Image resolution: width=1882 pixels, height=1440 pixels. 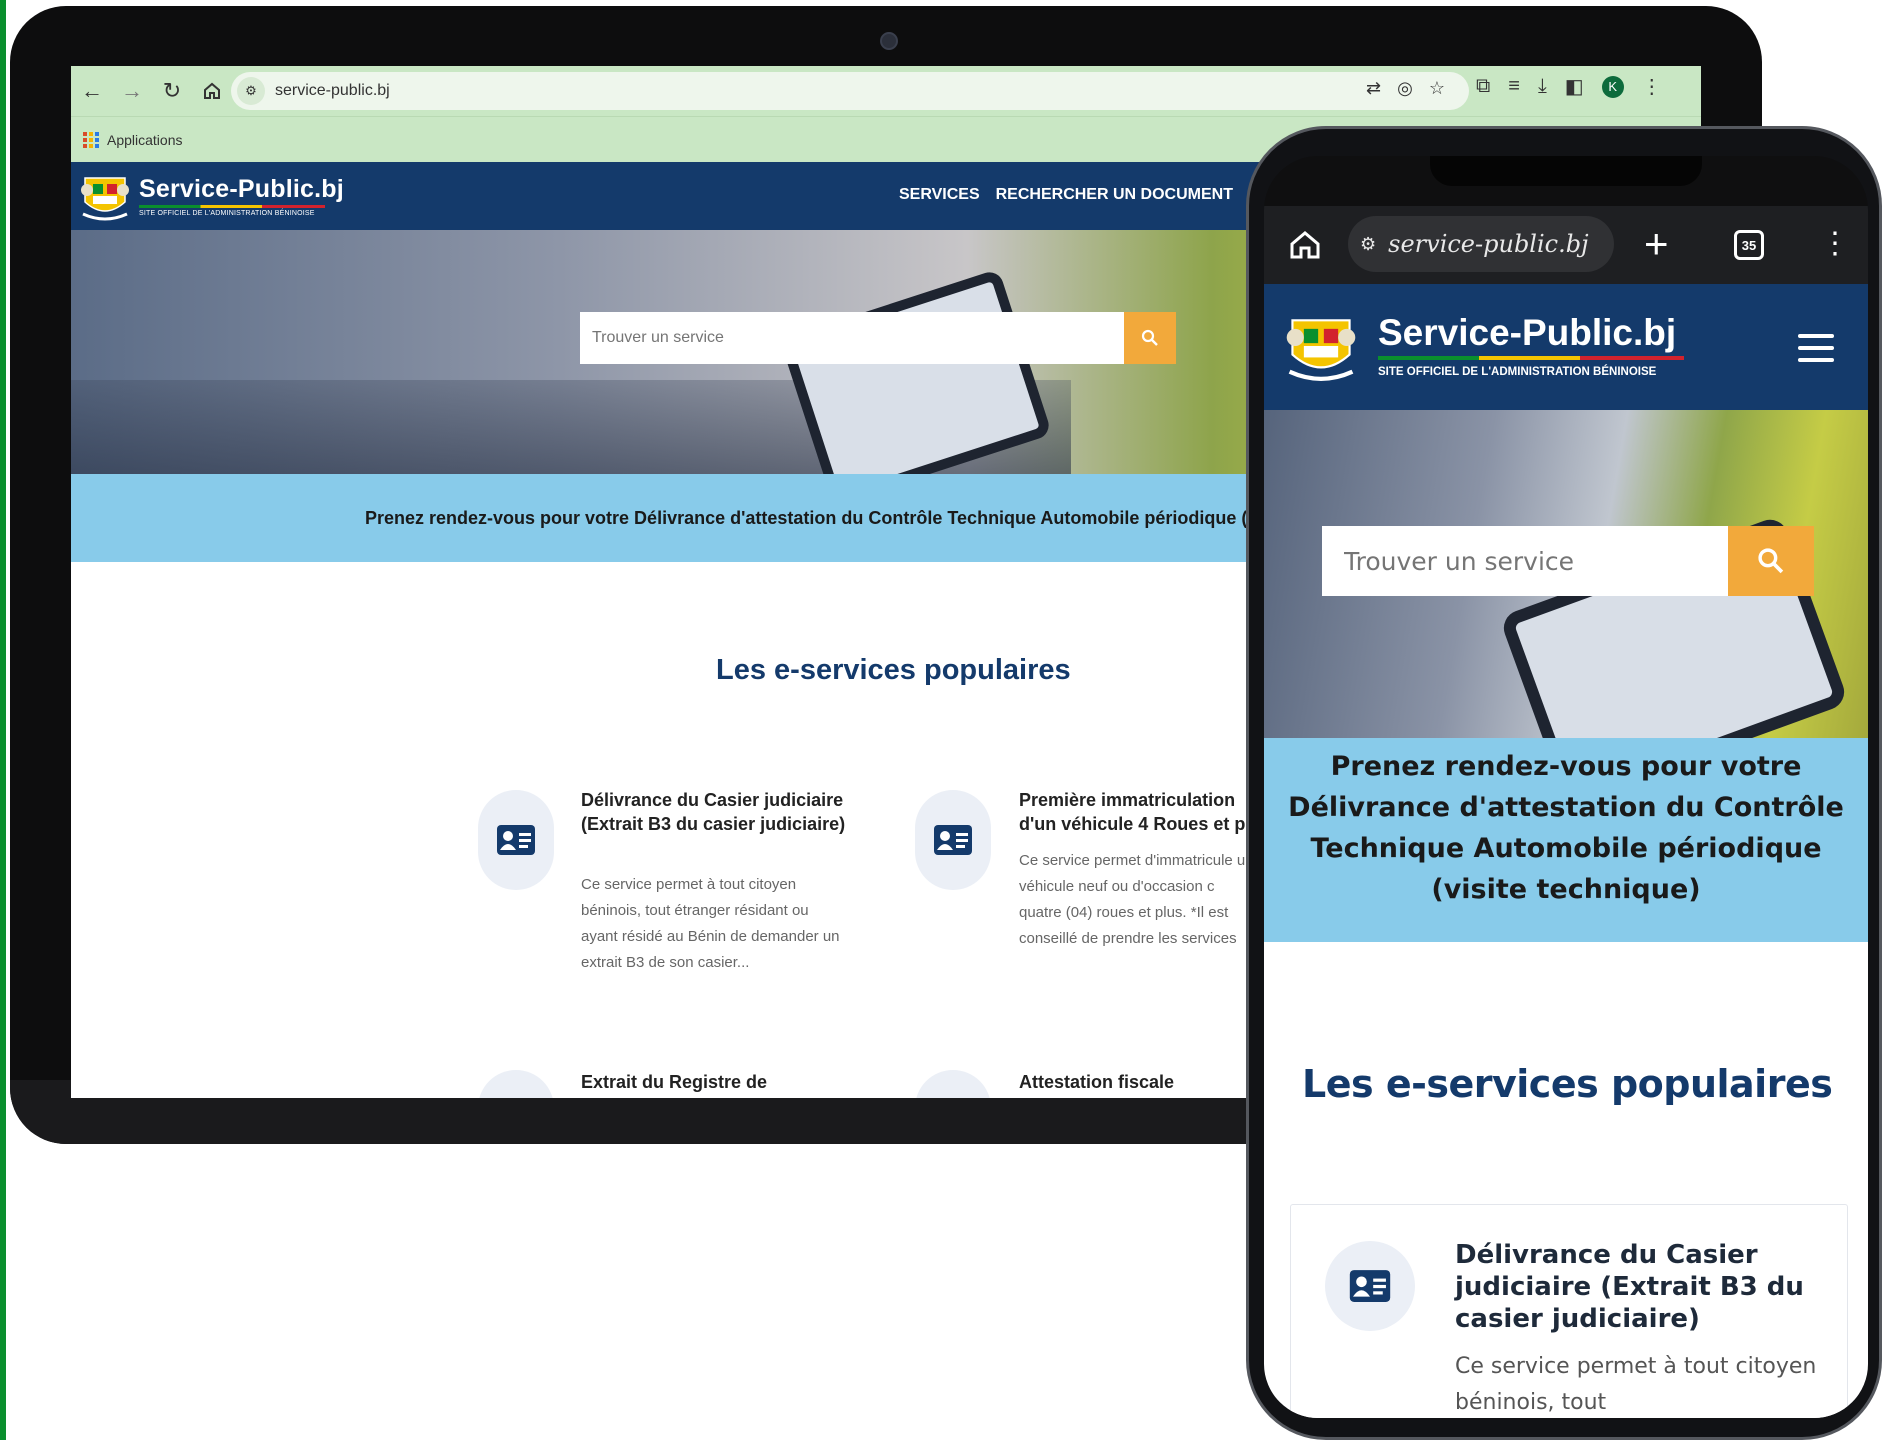 What do you see at coordinates (1514, 86) in the screenshot?
I see `reading-list-icon: ≡` at bounding box center [1514, 86].